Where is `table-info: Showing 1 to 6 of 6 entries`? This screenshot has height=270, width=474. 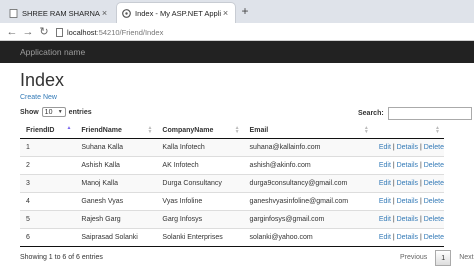
table-info: Showing 1 to 6 of 6 entries is located at coordinates (61, 257).